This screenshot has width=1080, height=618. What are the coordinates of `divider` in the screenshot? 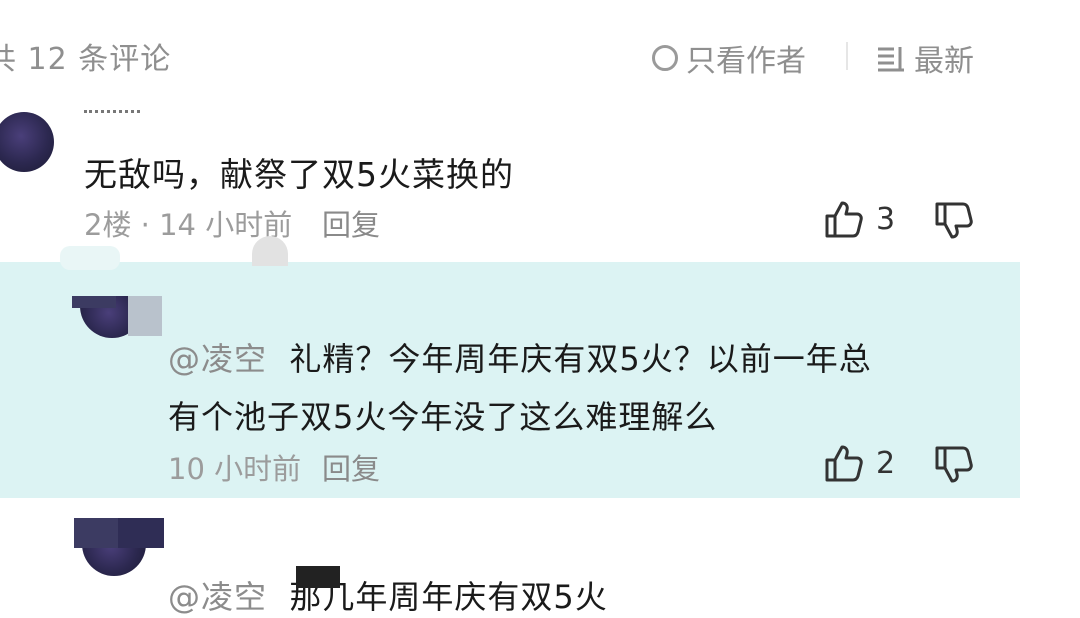 It's located at (847, 56).